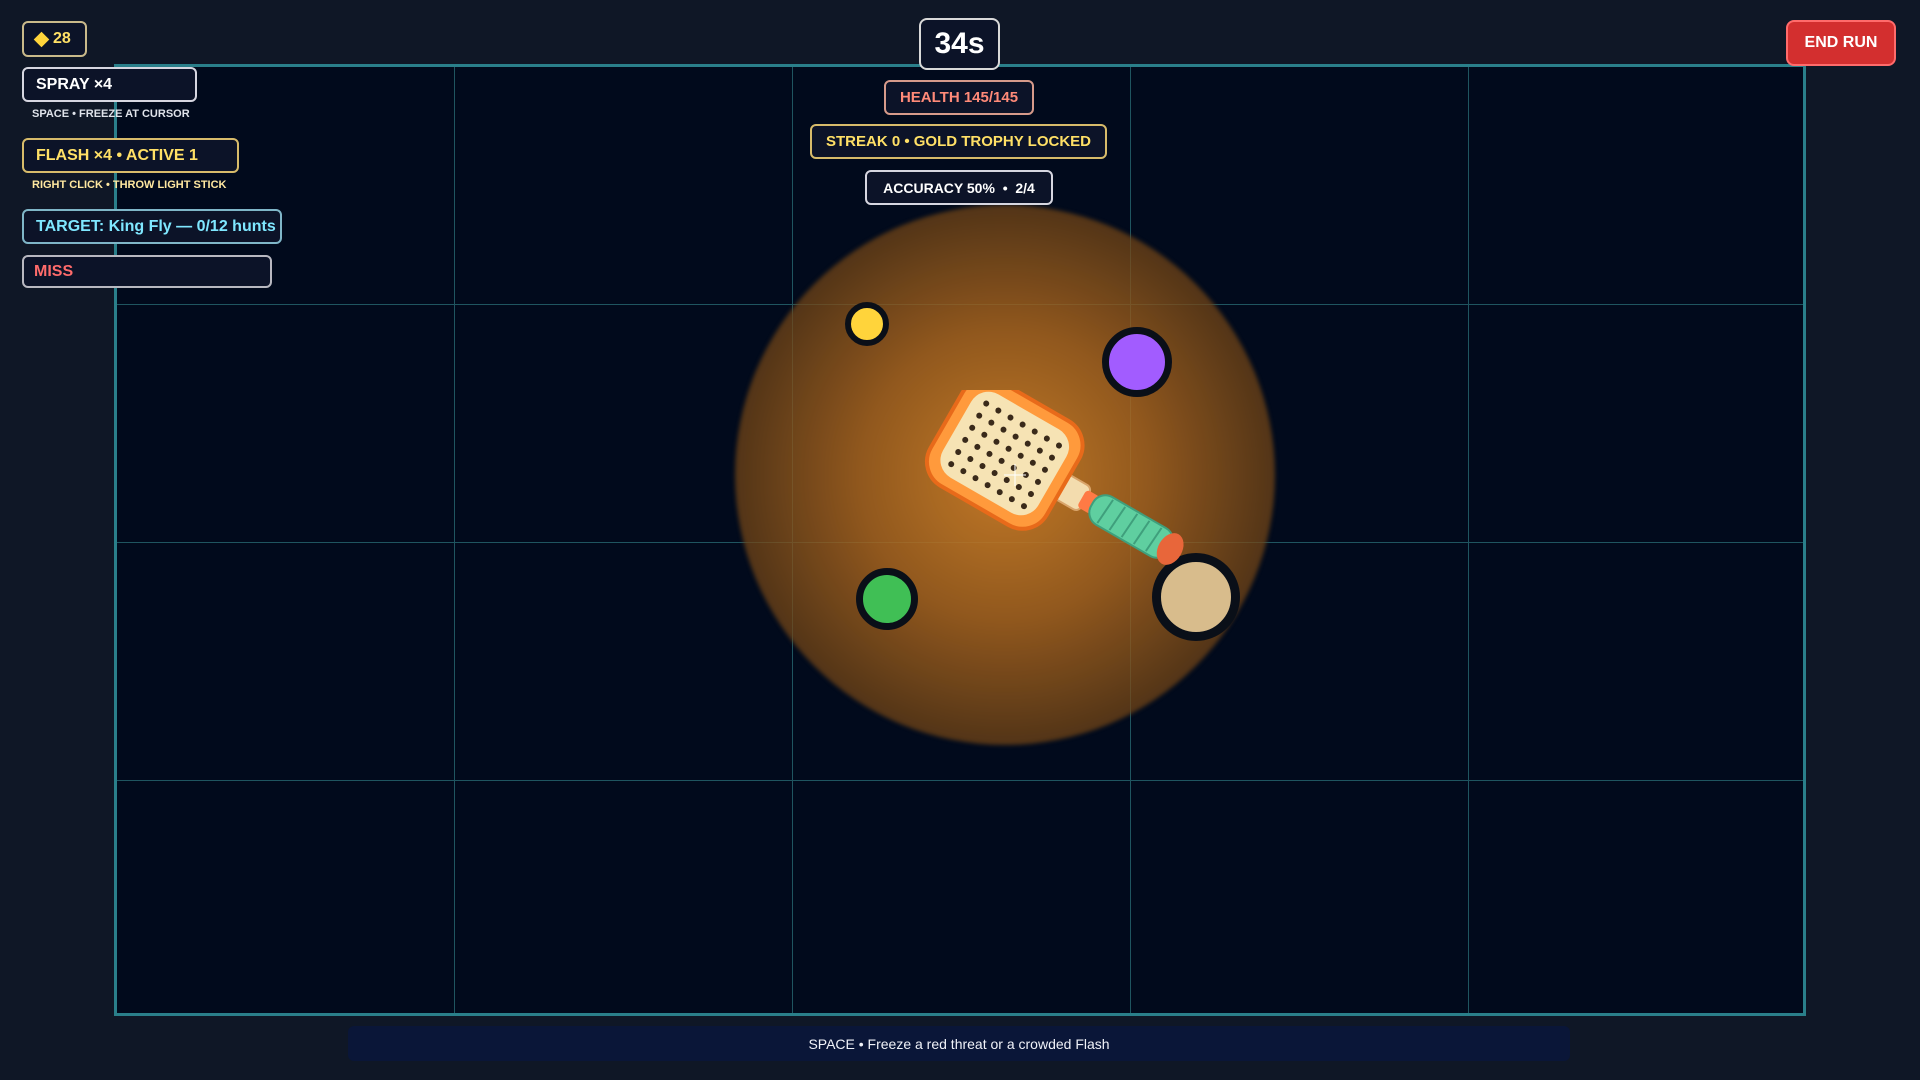 The width and height of the screenshot is (1920, 1080). Describe the element at coordinates (1841, 43) in the screenshot. I see `end-run-button: END RUN` at that location.